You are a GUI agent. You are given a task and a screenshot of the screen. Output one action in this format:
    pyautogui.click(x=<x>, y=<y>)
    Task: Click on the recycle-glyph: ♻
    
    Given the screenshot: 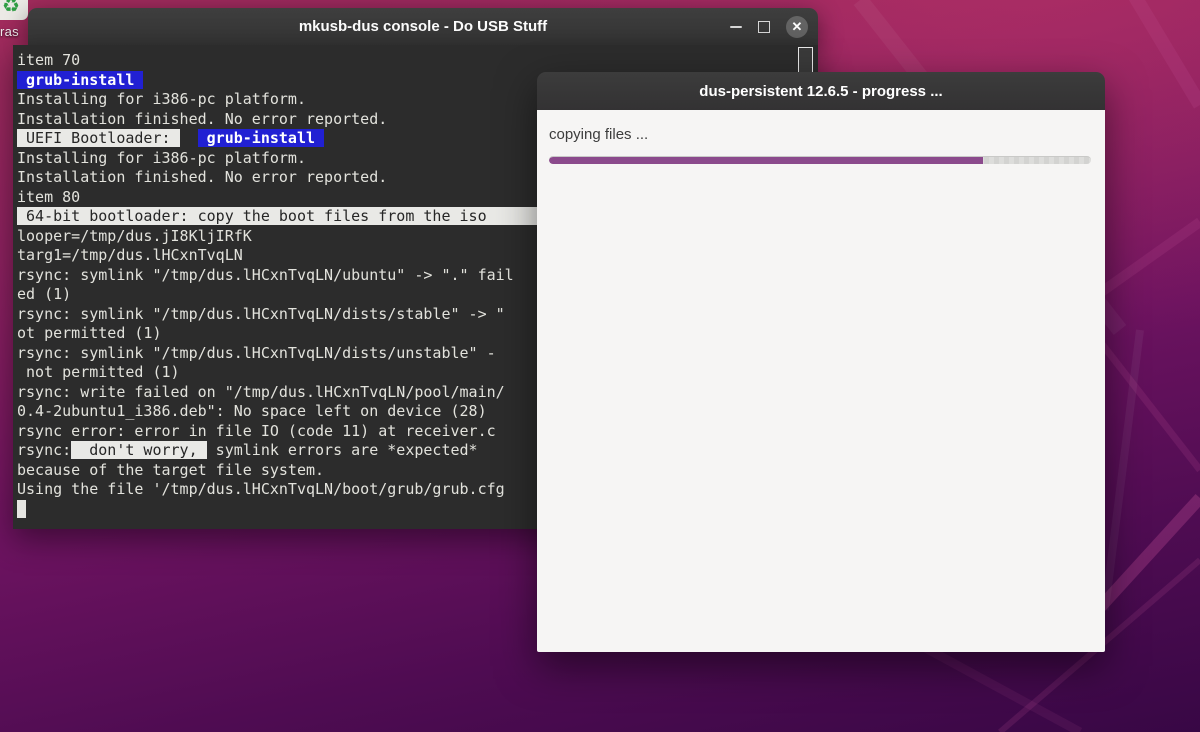 What is the action you would take?
    pyautogui.click(x=11, y=8)
    